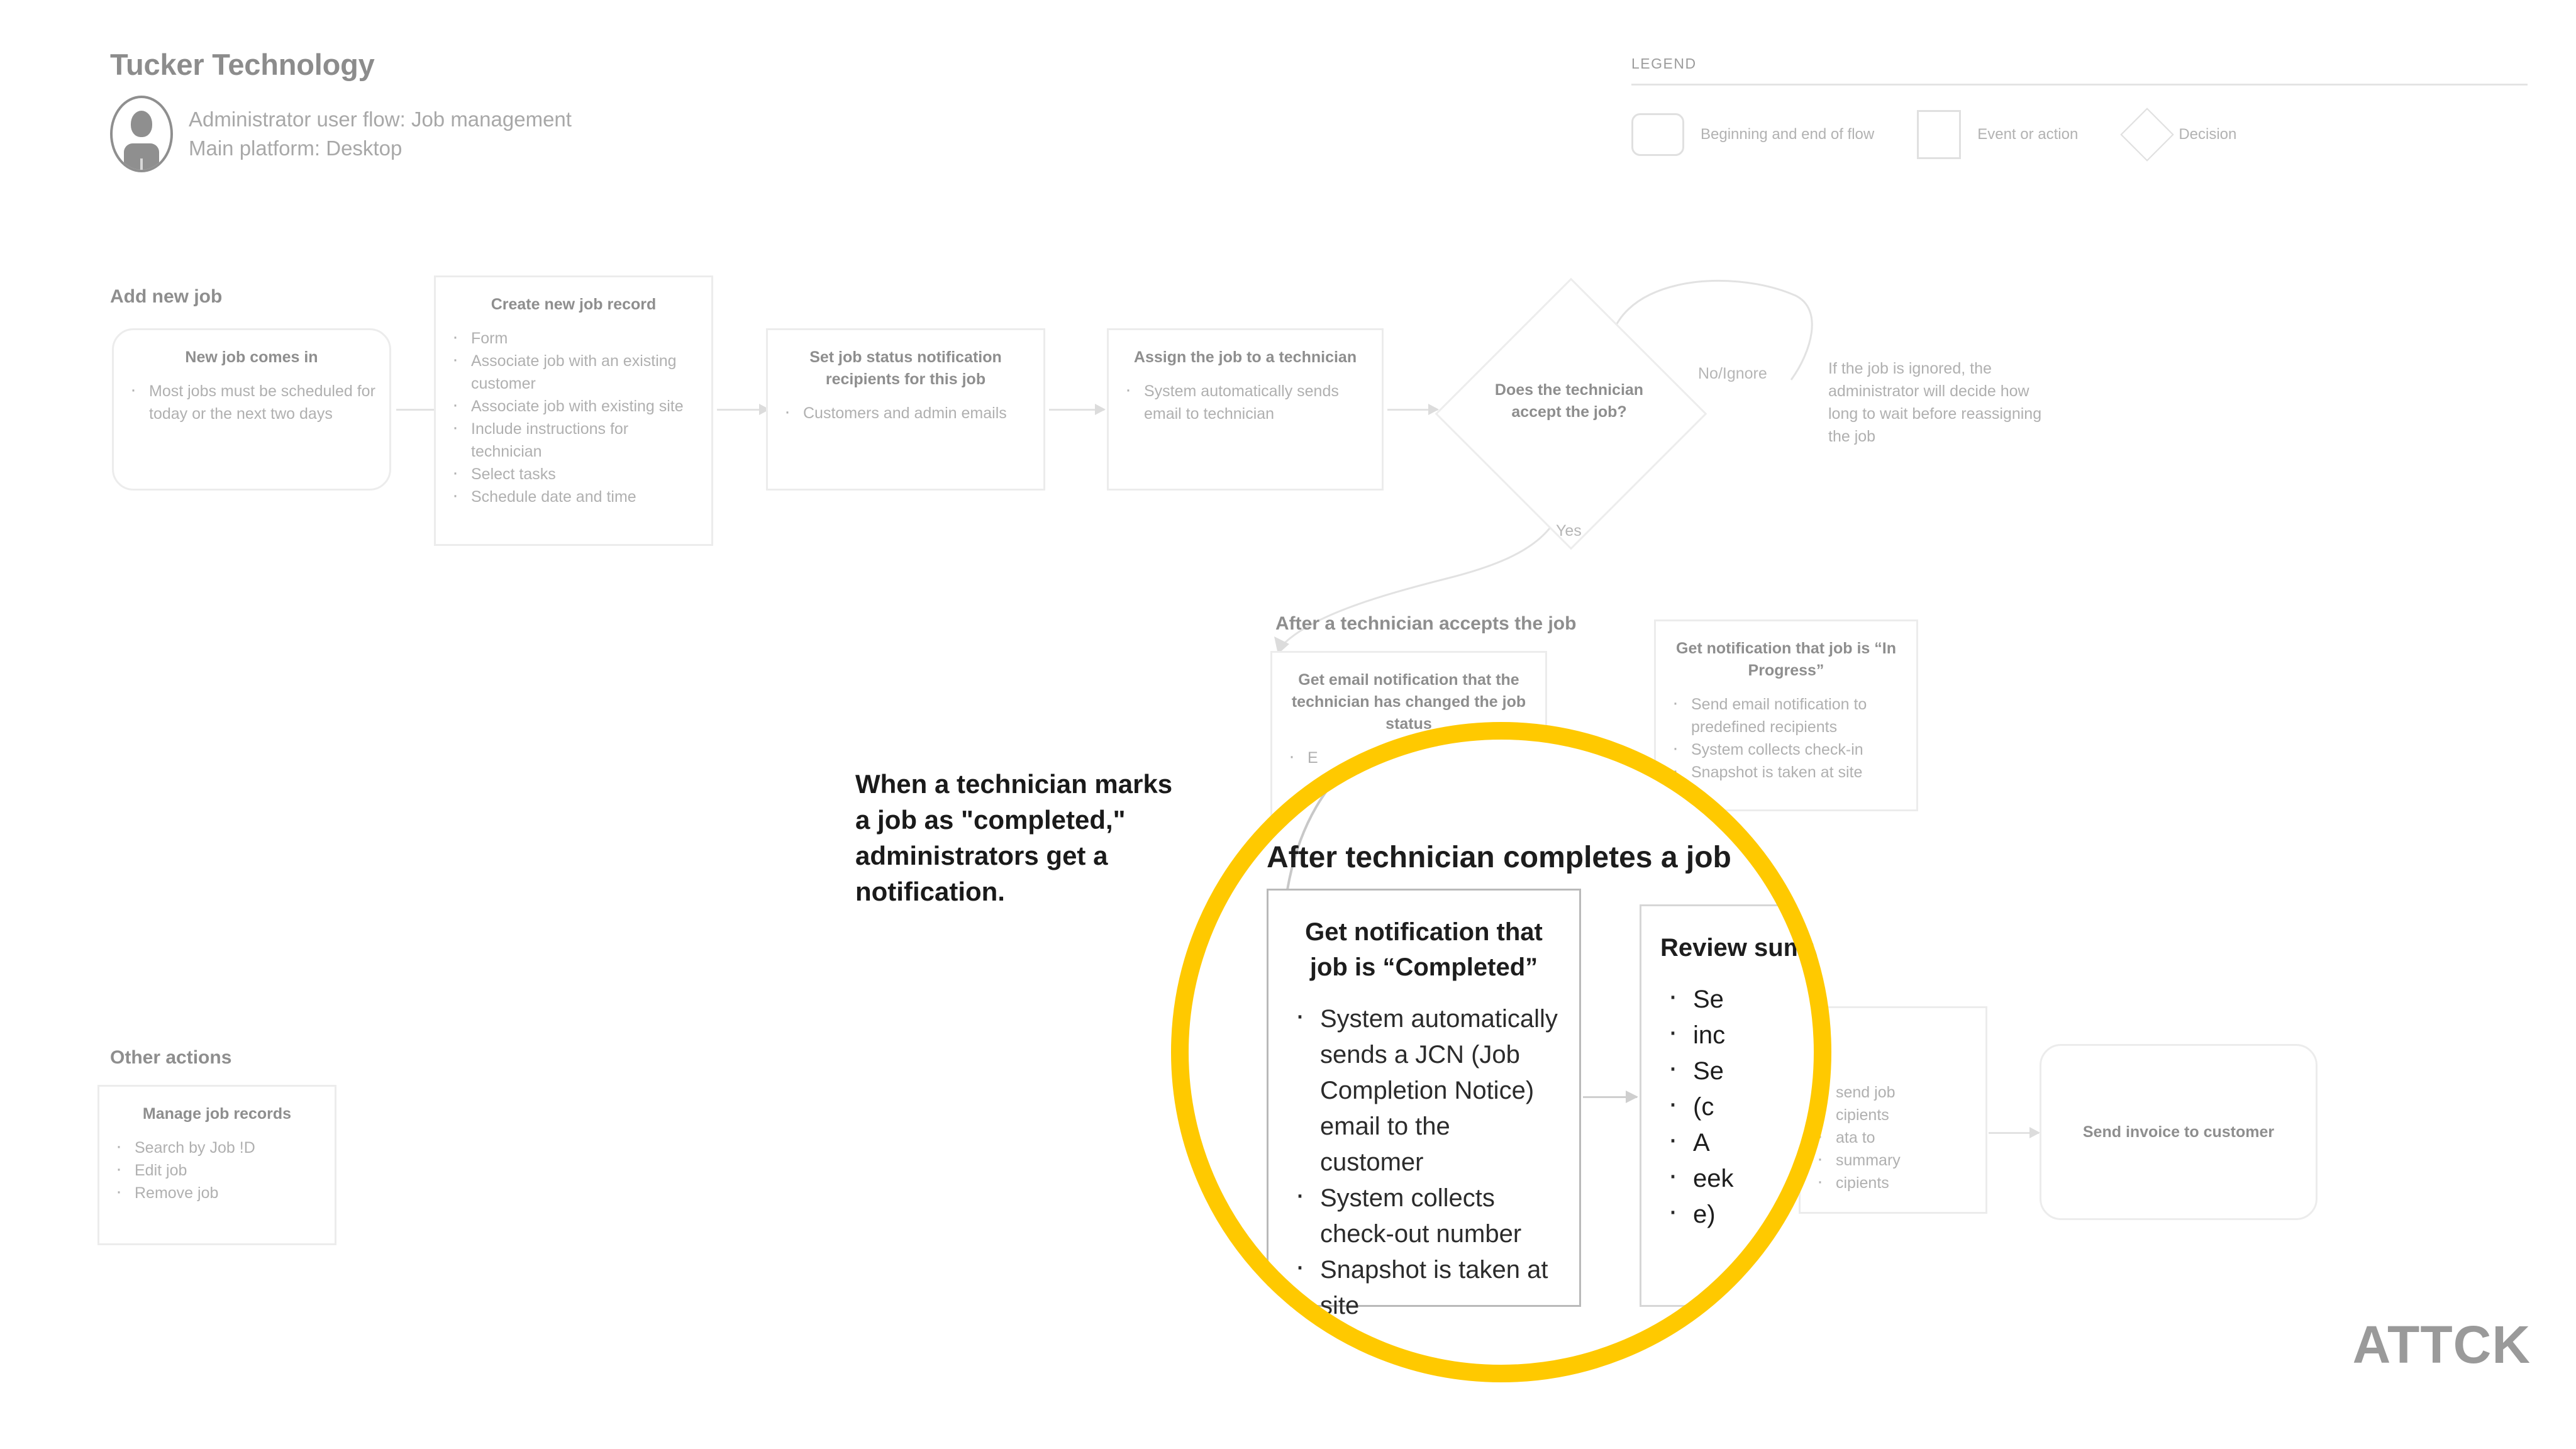 This screenshot has height=1449, width=2576. What do you see at coordinates (1501, 1052) in the screenshot?
I see `magnifier-ring` at bounding box center [1501, 1052].